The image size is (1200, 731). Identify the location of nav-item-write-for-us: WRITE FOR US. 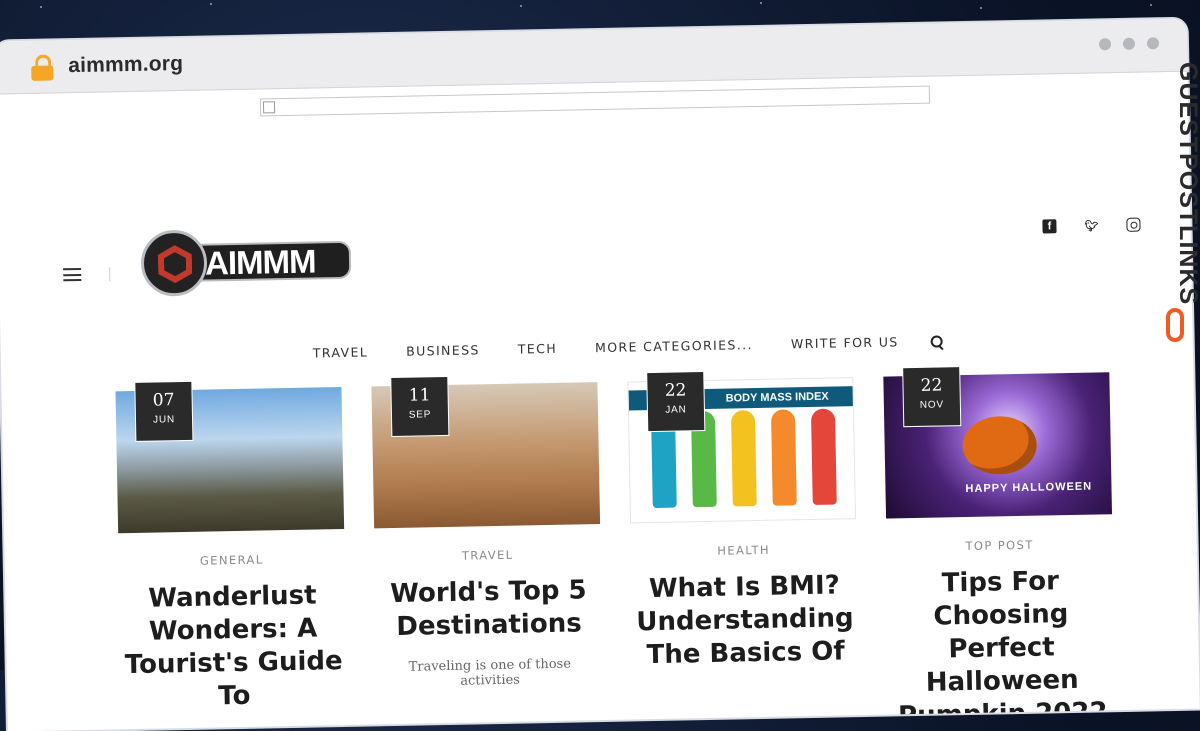
(845, 342).